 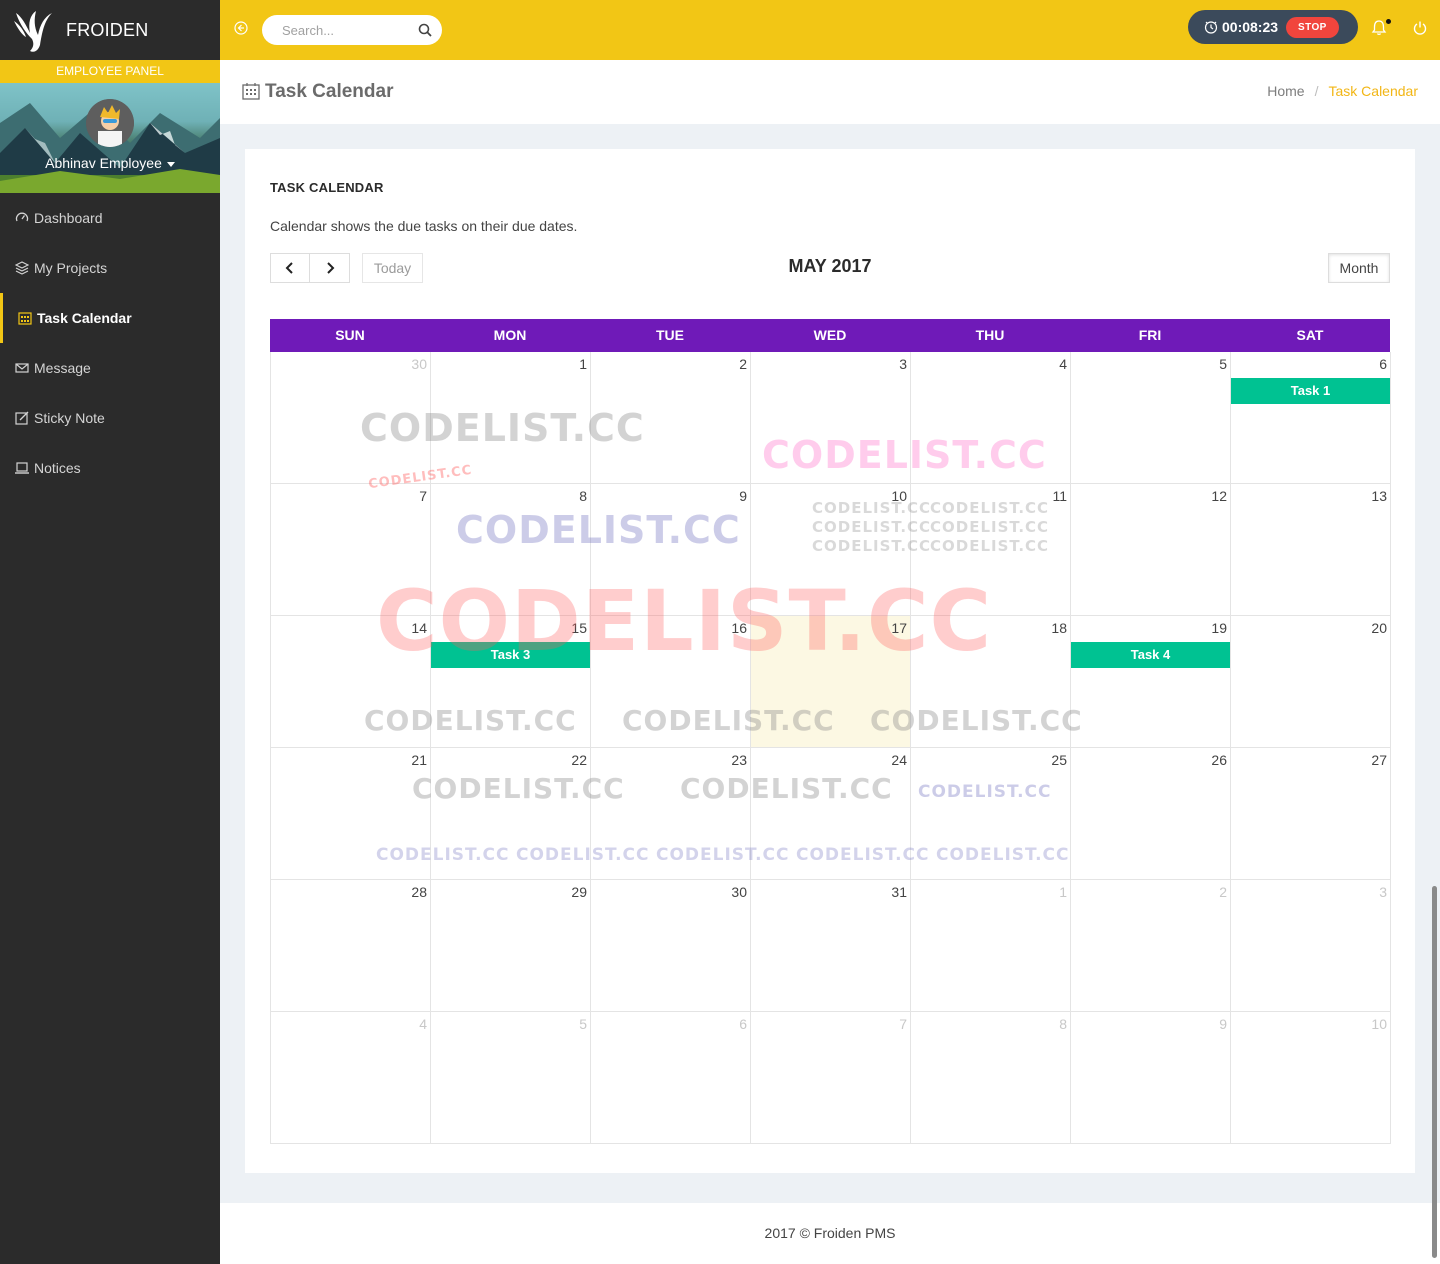 I want to click on layers-icon, so click(x=21, y=268).